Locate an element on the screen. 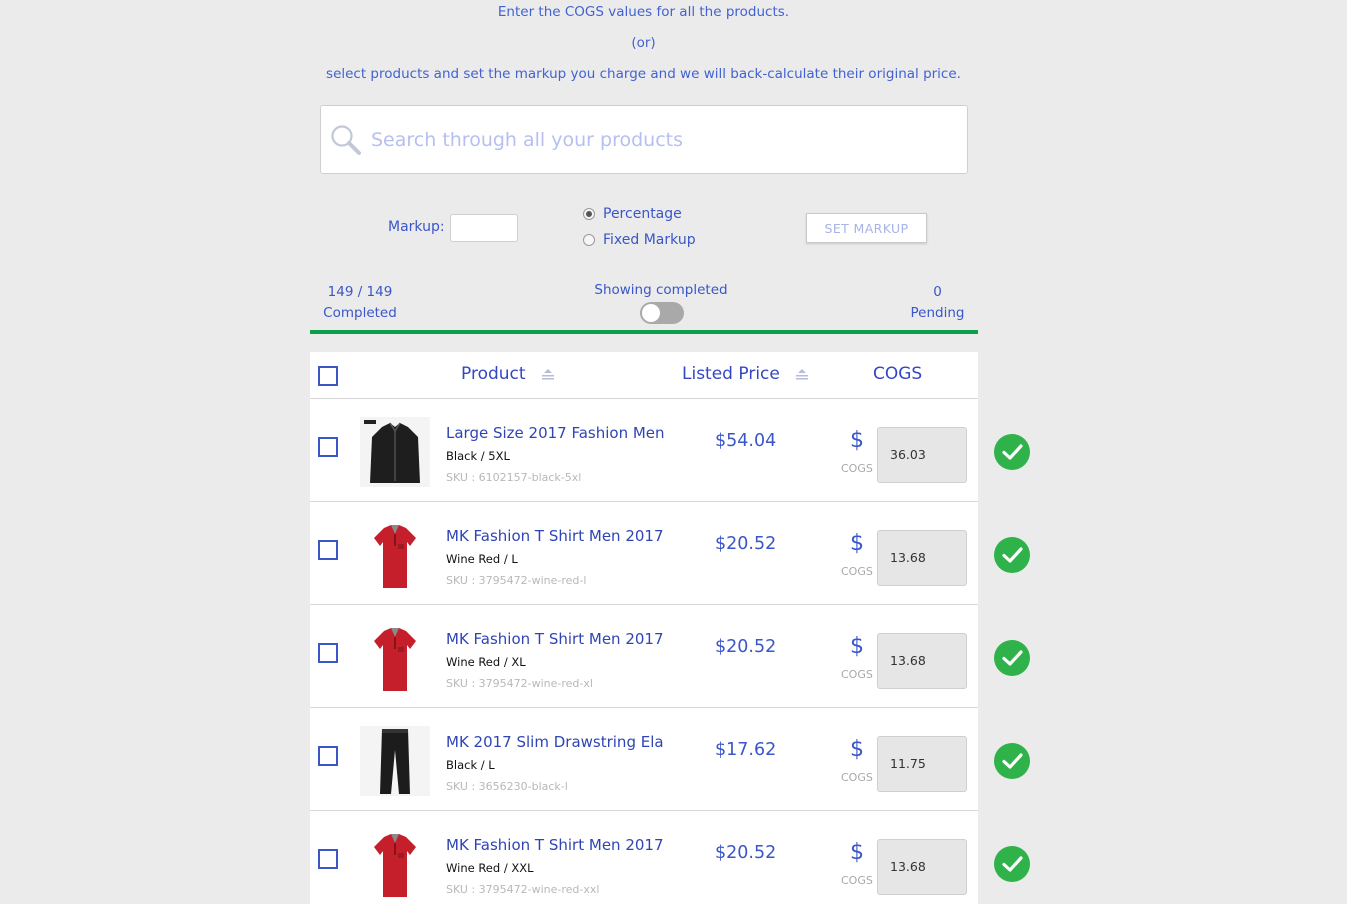 The width and height of the screenshot is (1347, 904). search-input is located at coordinates (661, 140).